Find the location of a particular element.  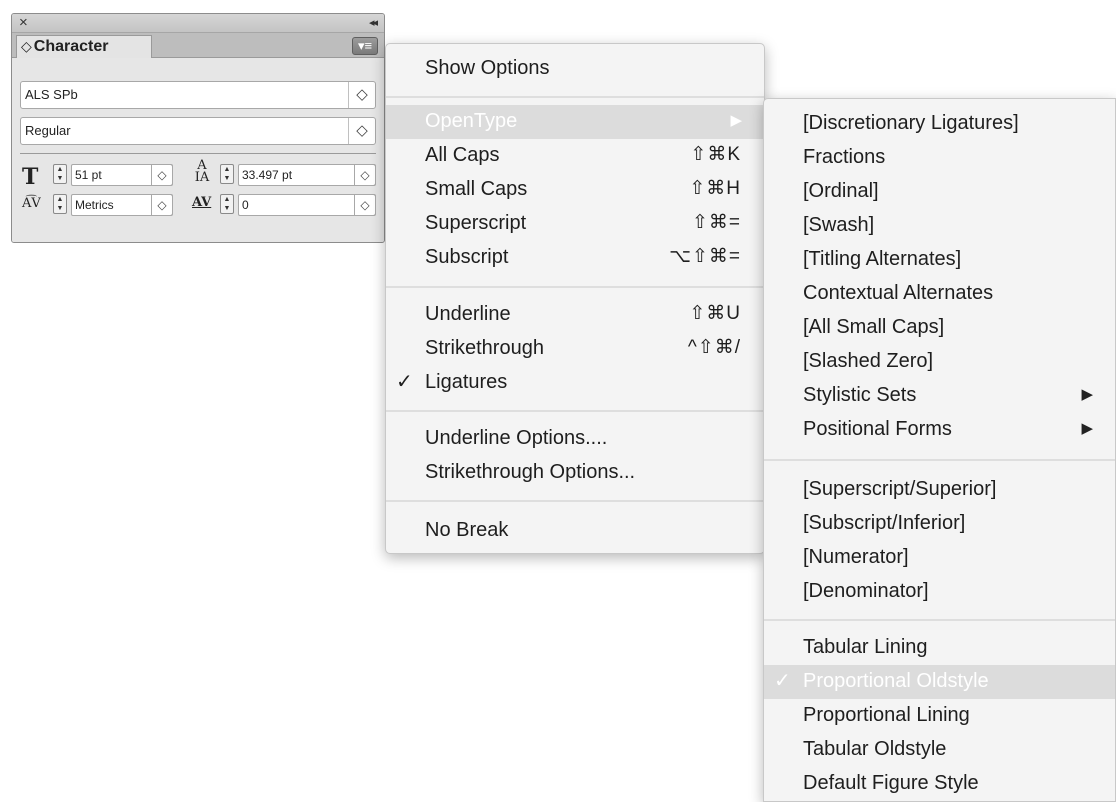

menu-item-titling-alternates: [Titling Alternates] is located at coordinates (939, 260).